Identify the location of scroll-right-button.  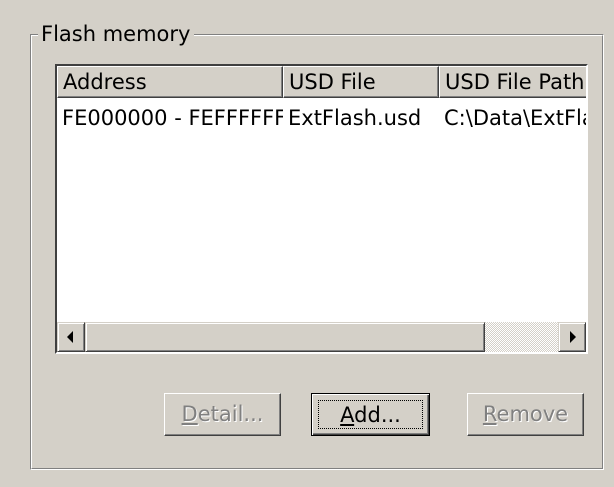
(572, 337).